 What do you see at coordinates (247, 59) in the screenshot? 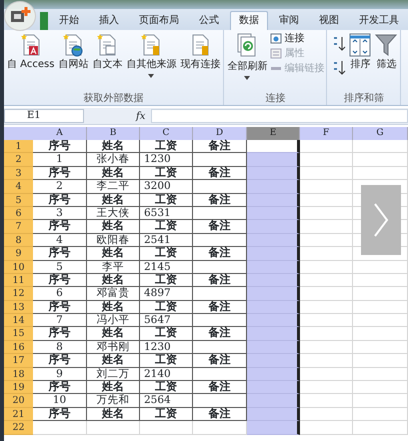
I see `ribbon-button: 全部刷新` at bounding box center [247, 59].